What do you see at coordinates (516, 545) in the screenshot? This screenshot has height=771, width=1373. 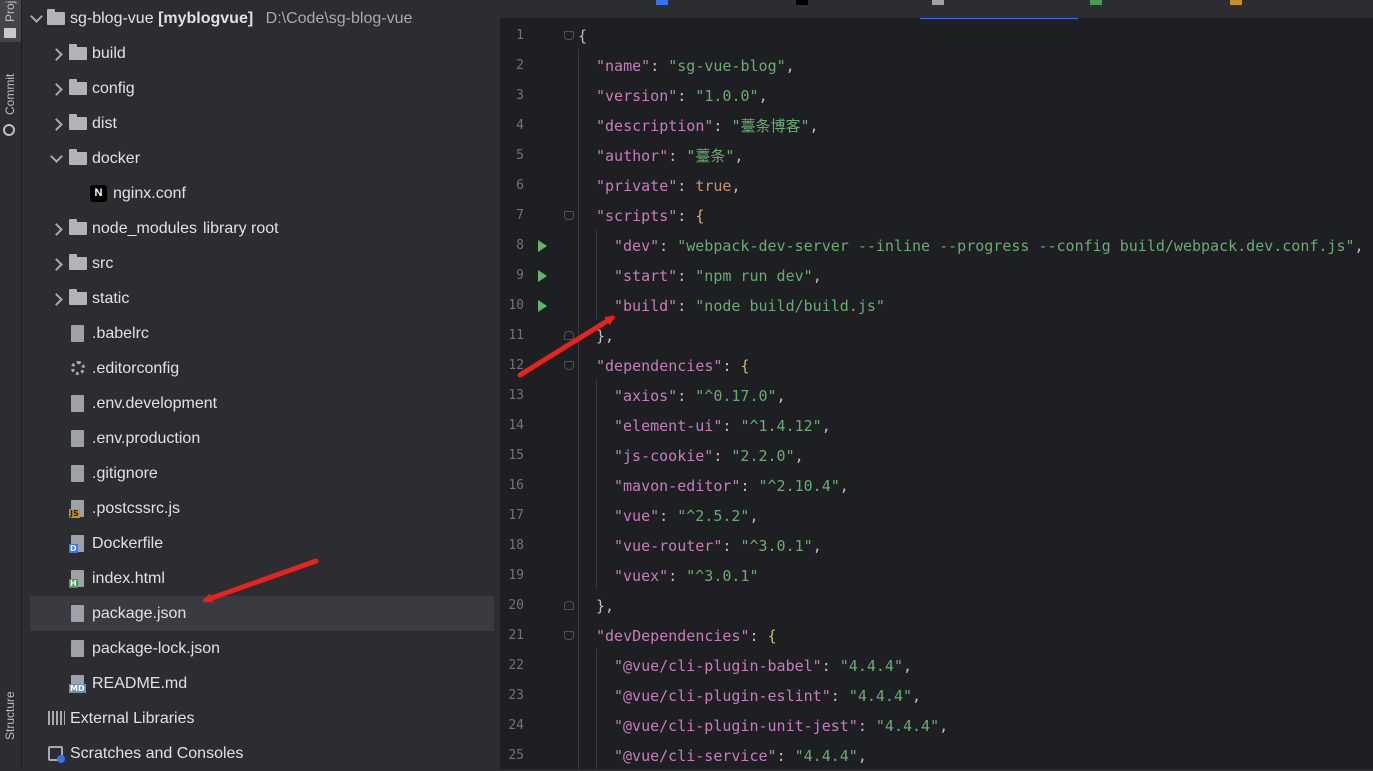 I see `line-number: 18` at bounding box center [516, 545].